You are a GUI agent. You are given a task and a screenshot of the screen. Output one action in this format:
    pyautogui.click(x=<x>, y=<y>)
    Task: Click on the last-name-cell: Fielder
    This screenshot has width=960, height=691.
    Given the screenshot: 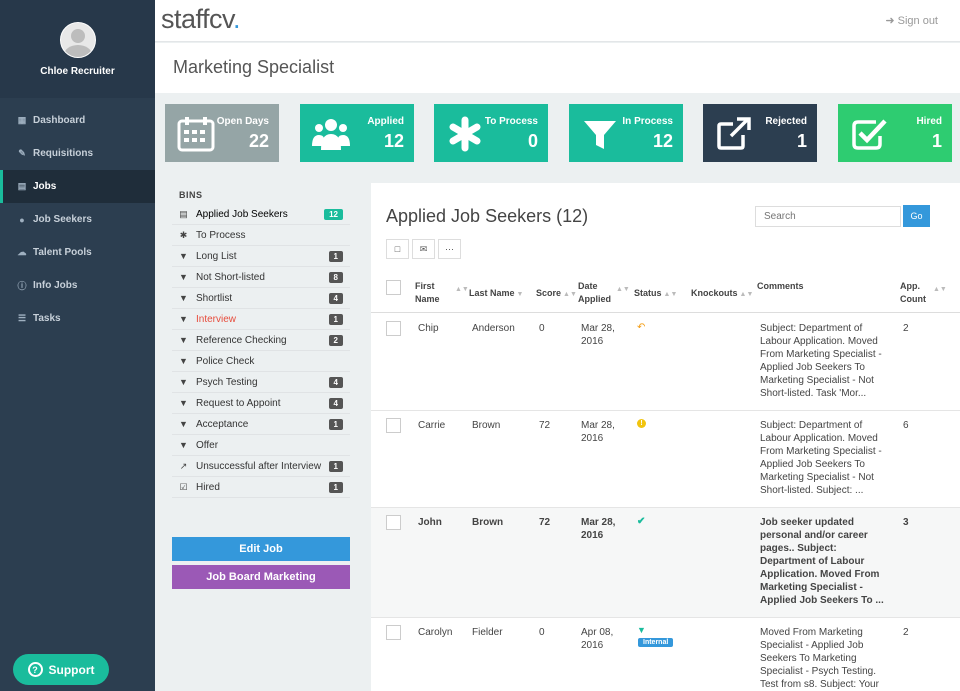 What is the action you would take?
    pyautogui.click(x=487, y=632)
    